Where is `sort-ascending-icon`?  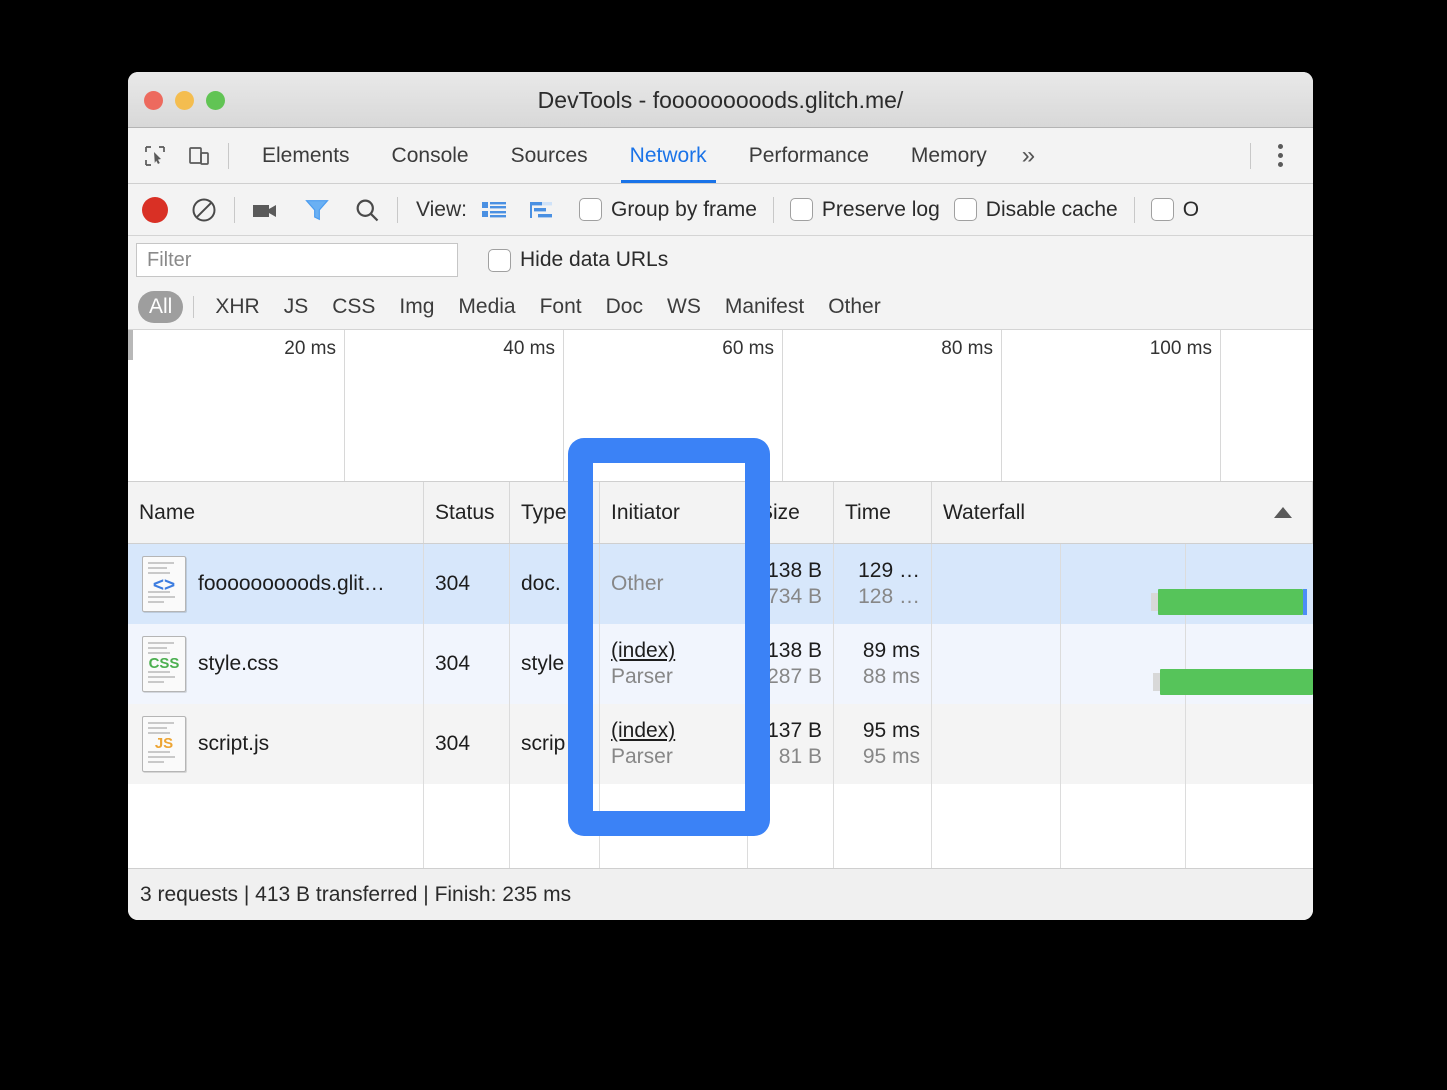 sort-ascending-icon is located at coordinates (1283, 512).